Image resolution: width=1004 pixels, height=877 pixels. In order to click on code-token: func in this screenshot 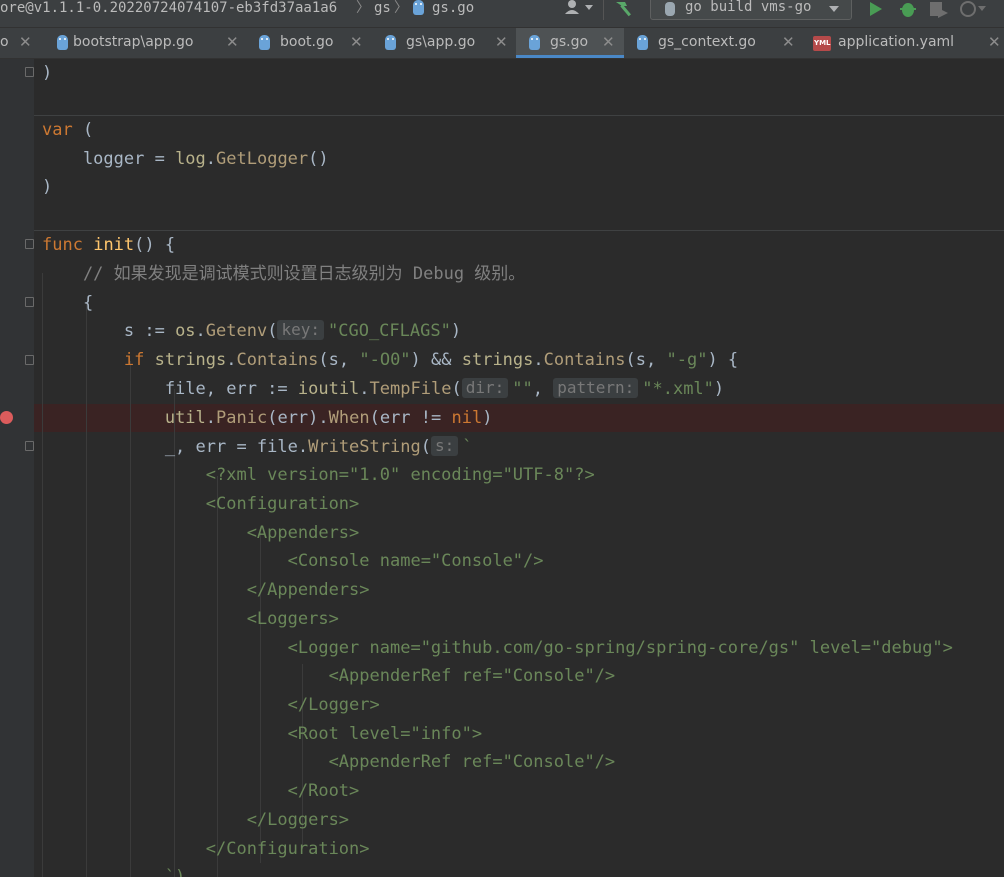, I will do `click(62, 245)`.